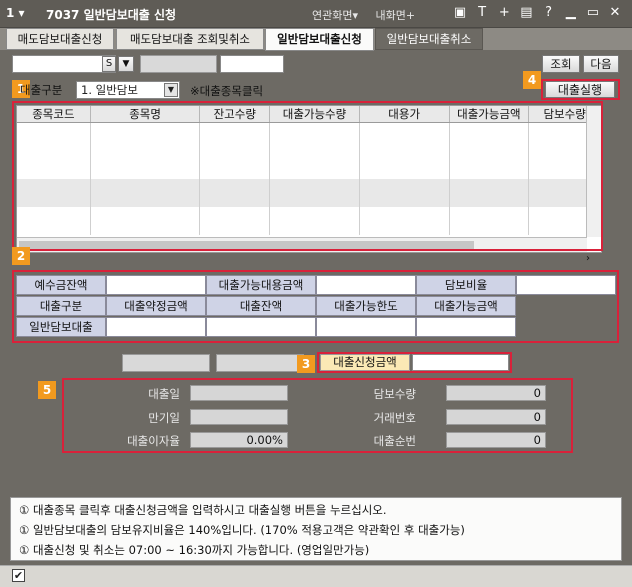 This screenshot has width=632, height=587. I want to click on help-icon: ?, so click(549, 12).